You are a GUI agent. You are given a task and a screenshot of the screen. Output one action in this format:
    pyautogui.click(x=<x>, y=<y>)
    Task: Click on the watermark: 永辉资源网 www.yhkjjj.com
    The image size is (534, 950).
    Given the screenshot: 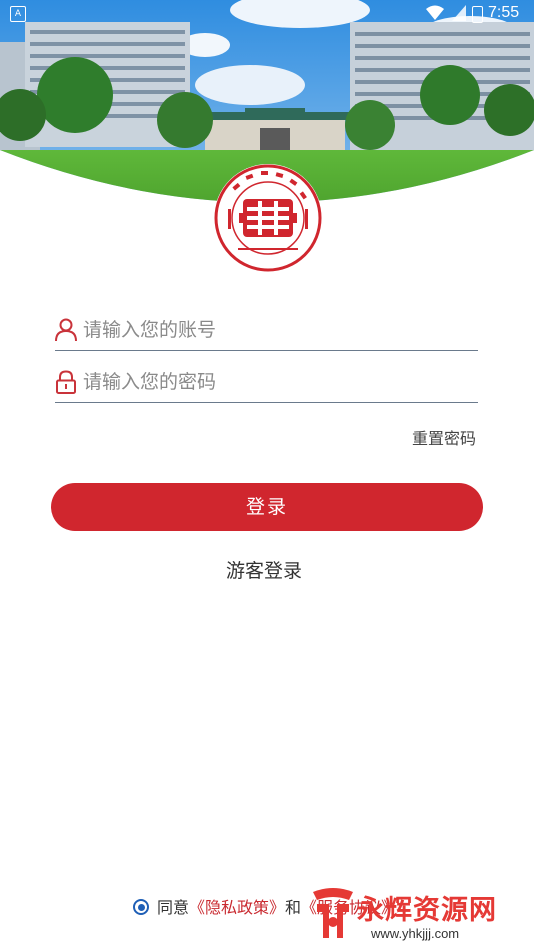 What is the action you would take?
    pyautogui.click(x=419, y=915)
    